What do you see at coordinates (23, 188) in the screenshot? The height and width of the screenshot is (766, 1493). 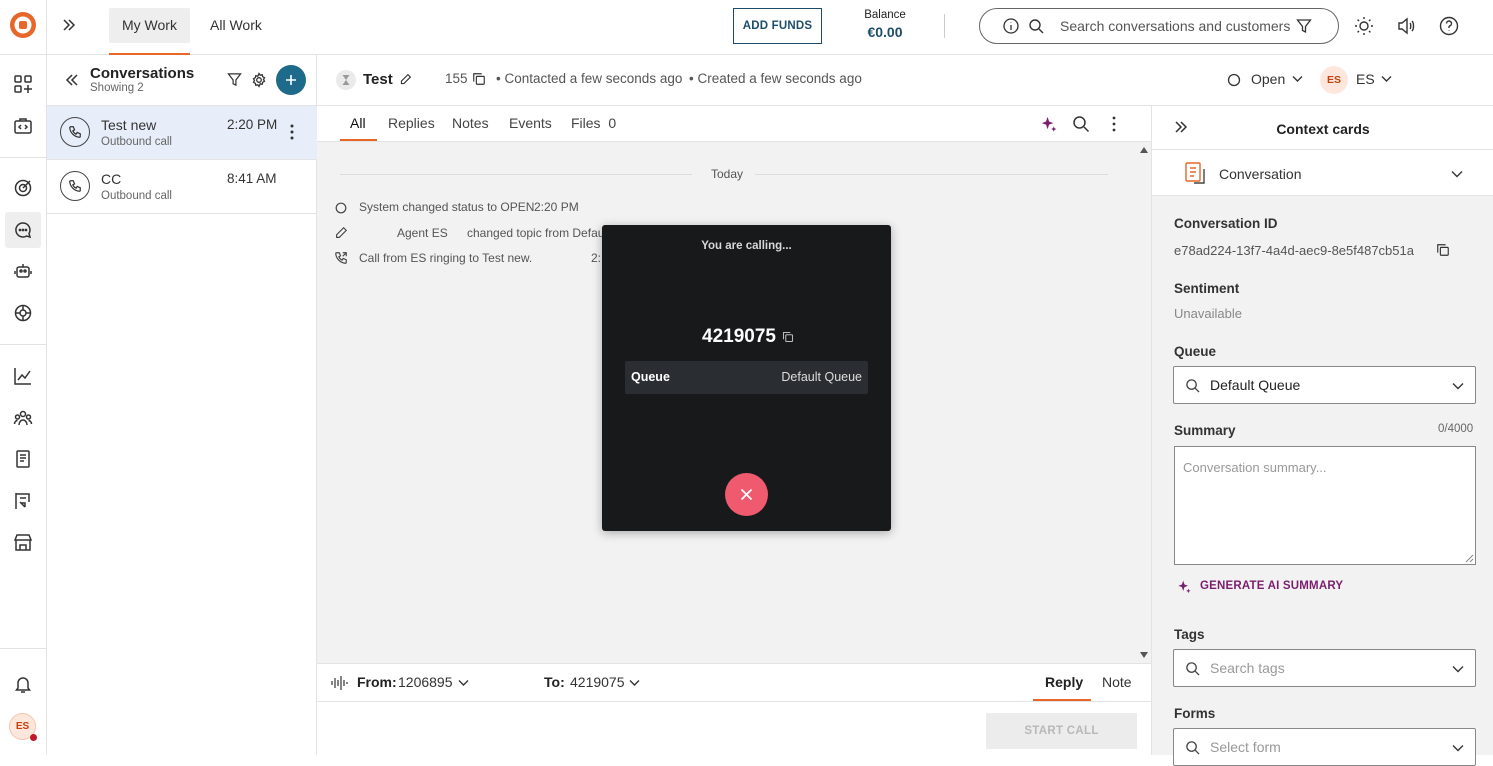 I see `target-icon` at bounding box center [23, 188].